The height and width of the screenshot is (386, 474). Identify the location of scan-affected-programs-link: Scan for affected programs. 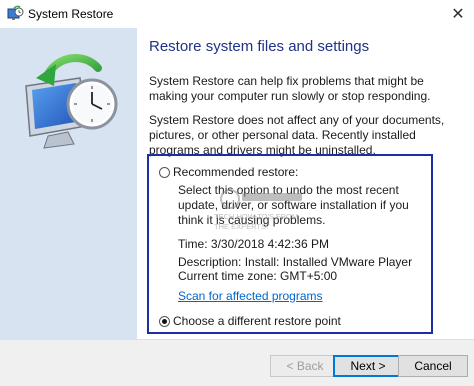
(250, 296).